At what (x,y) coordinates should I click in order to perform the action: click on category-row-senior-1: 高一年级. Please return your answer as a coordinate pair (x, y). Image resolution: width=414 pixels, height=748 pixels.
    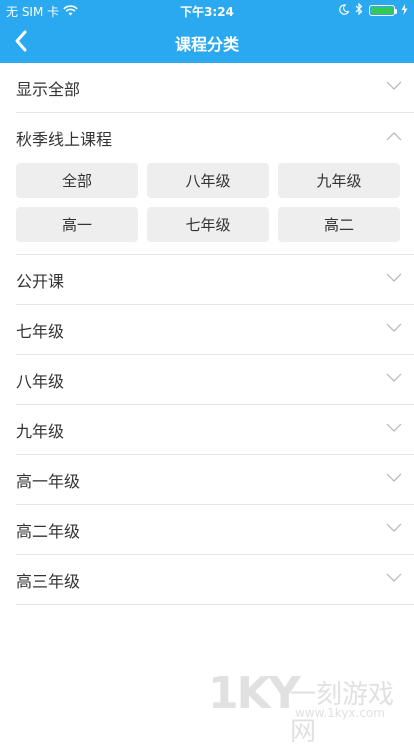
    Looking at the image, I should click on (215, 480).